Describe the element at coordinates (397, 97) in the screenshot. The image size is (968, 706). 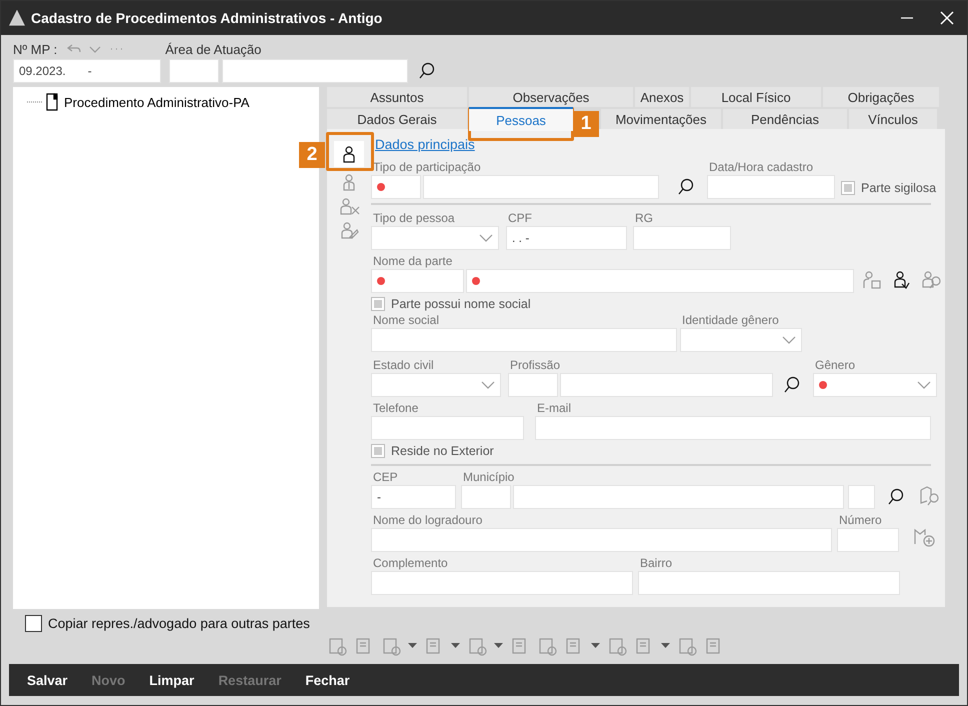
I see `tab: Assuntos` at that location.